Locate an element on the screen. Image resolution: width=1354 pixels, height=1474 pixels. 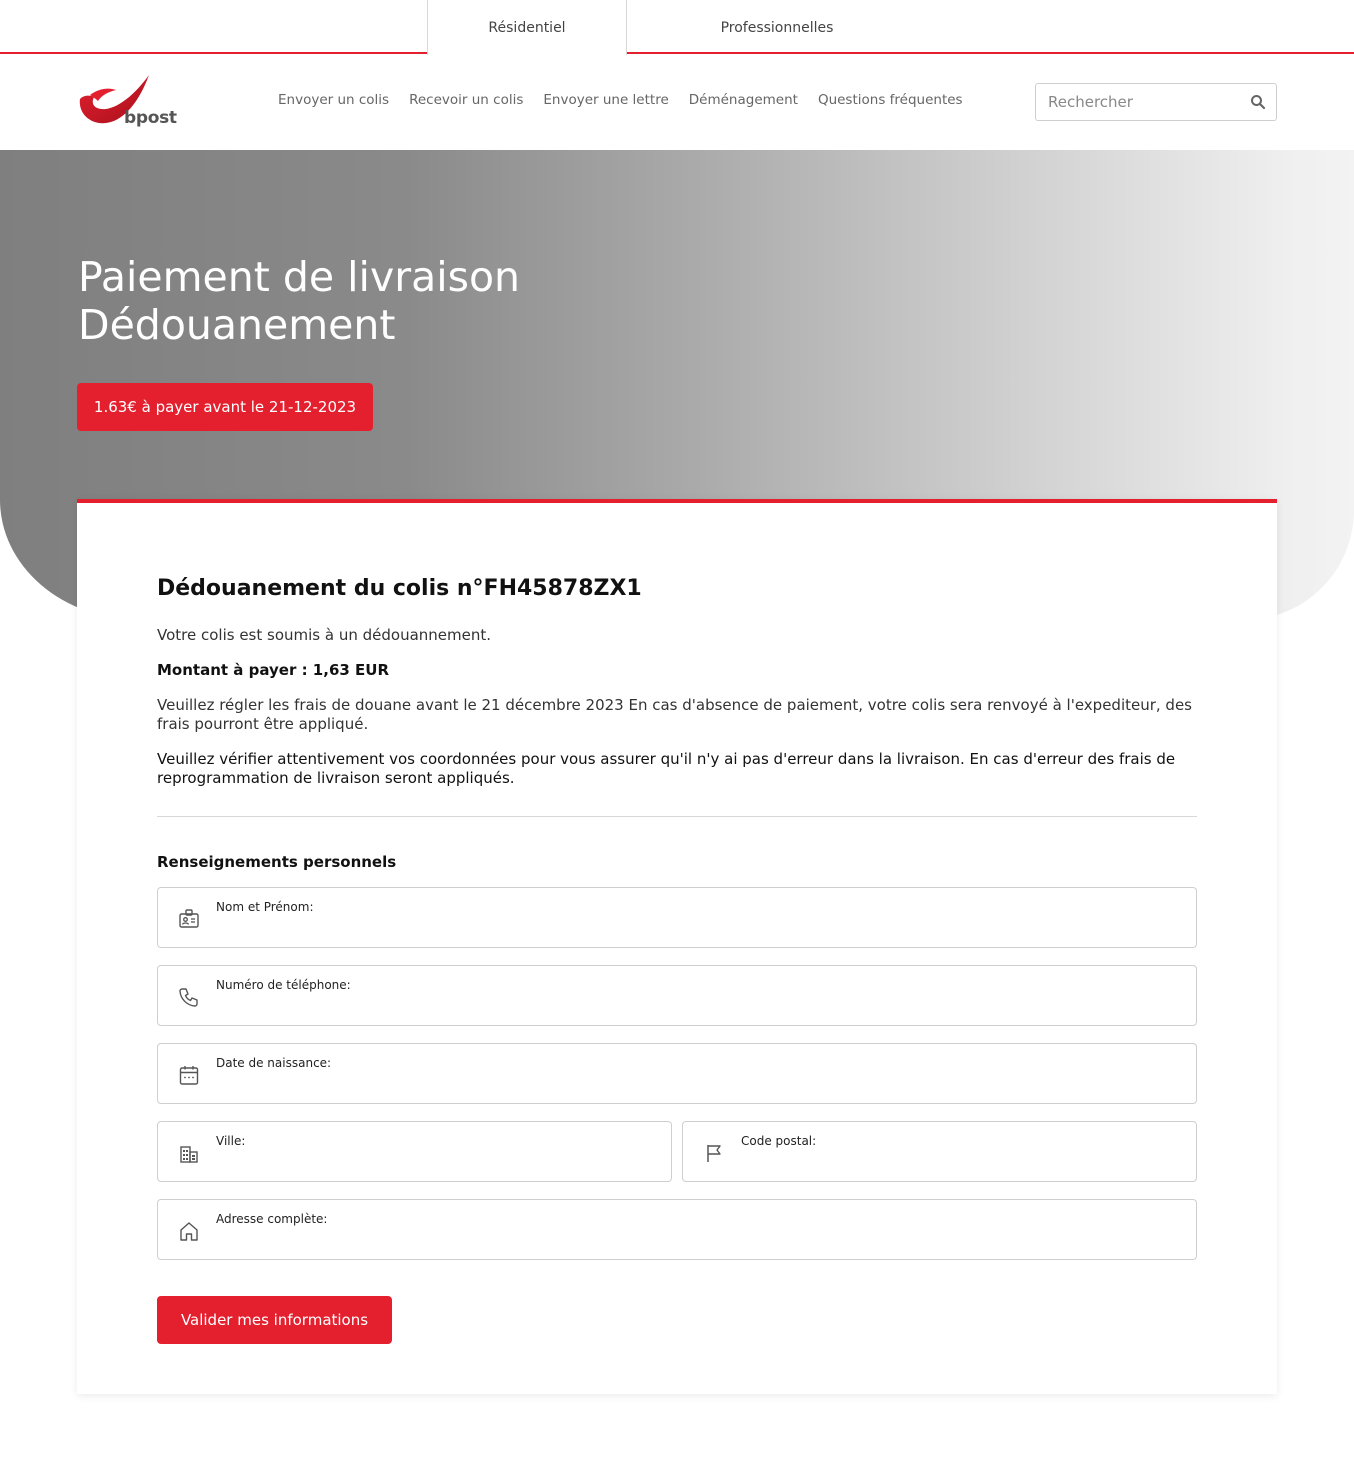
bpost-logo: bpost is located at coordinates (131, 103).